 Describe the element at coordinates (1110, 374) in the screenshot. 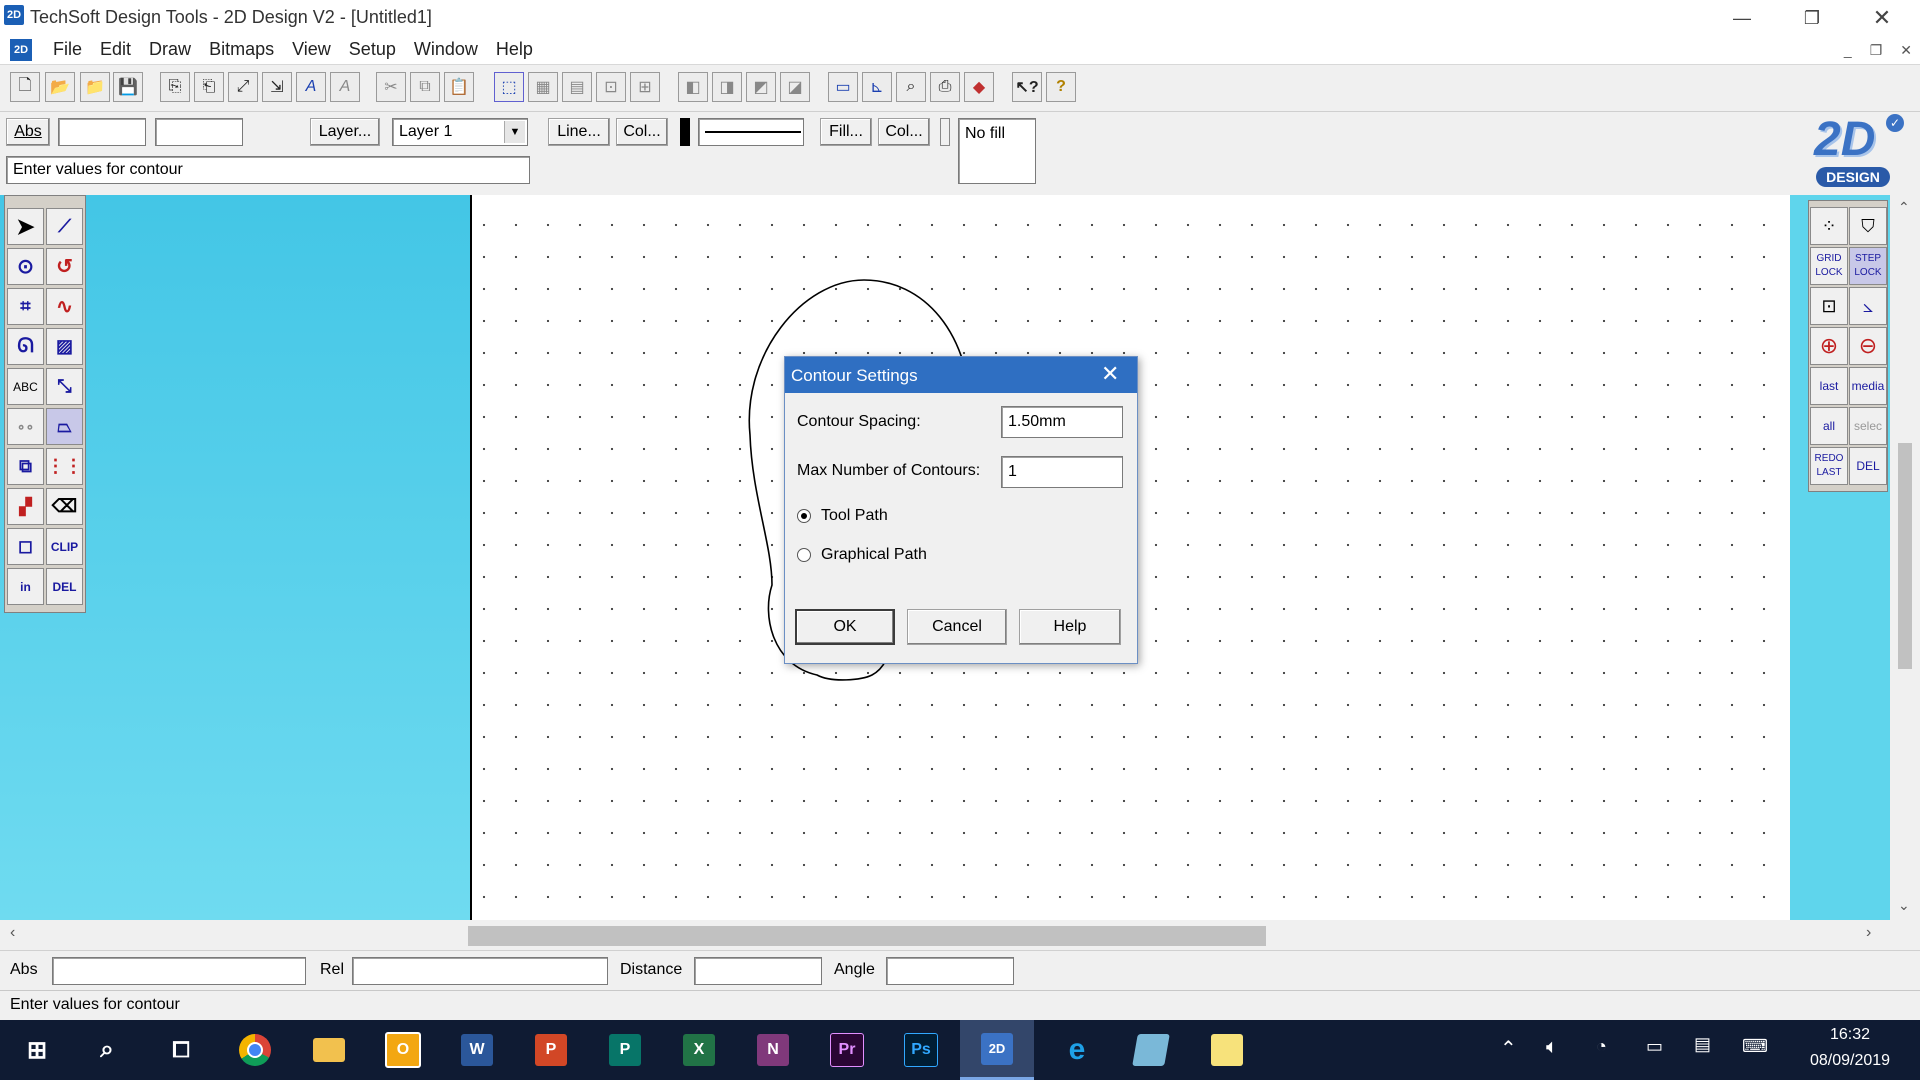

I see `dialog-close-icon: ✕` at that location.